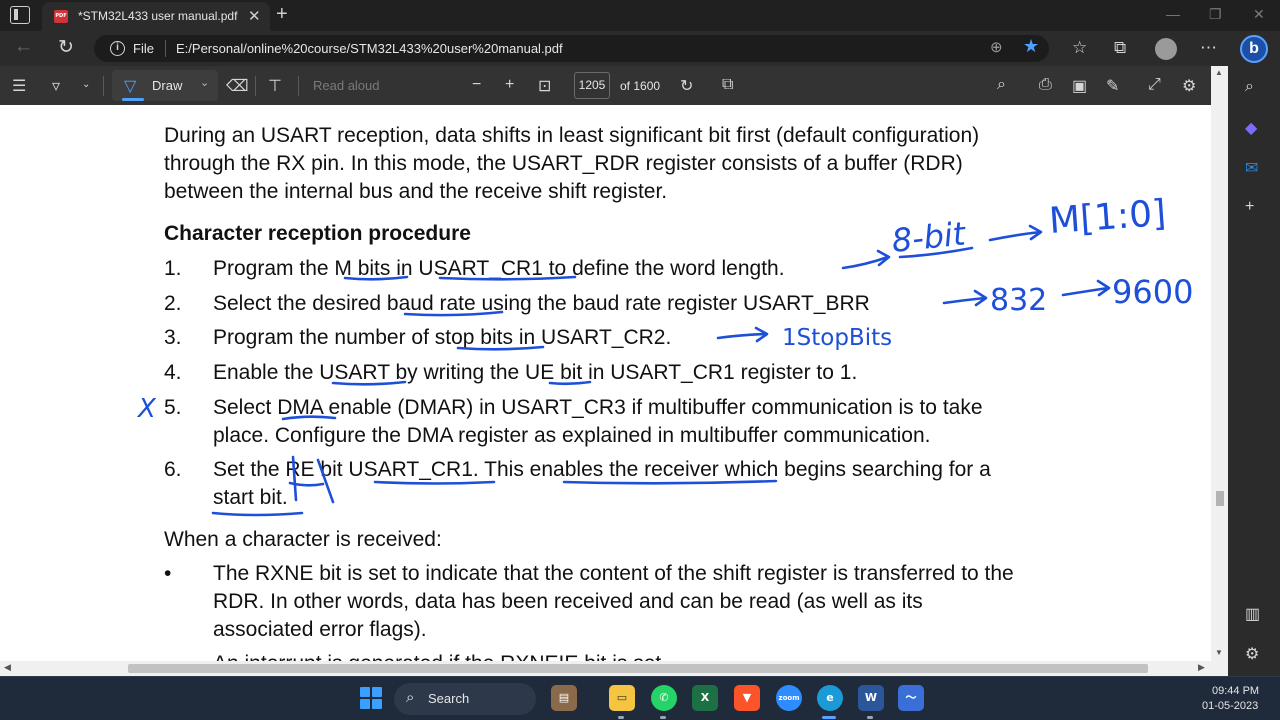 The height and width of the screenshot is (720, 1280). I want to click on read-aloud-button: Read aloud, so click(346, 85).